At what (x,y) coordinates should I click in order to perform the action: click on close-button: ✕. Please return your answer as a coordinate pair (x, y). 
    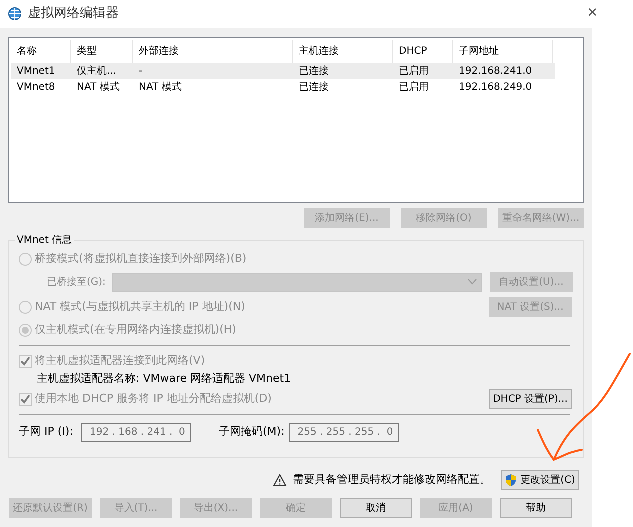
    Looking at the image, I should click on (592, 14).